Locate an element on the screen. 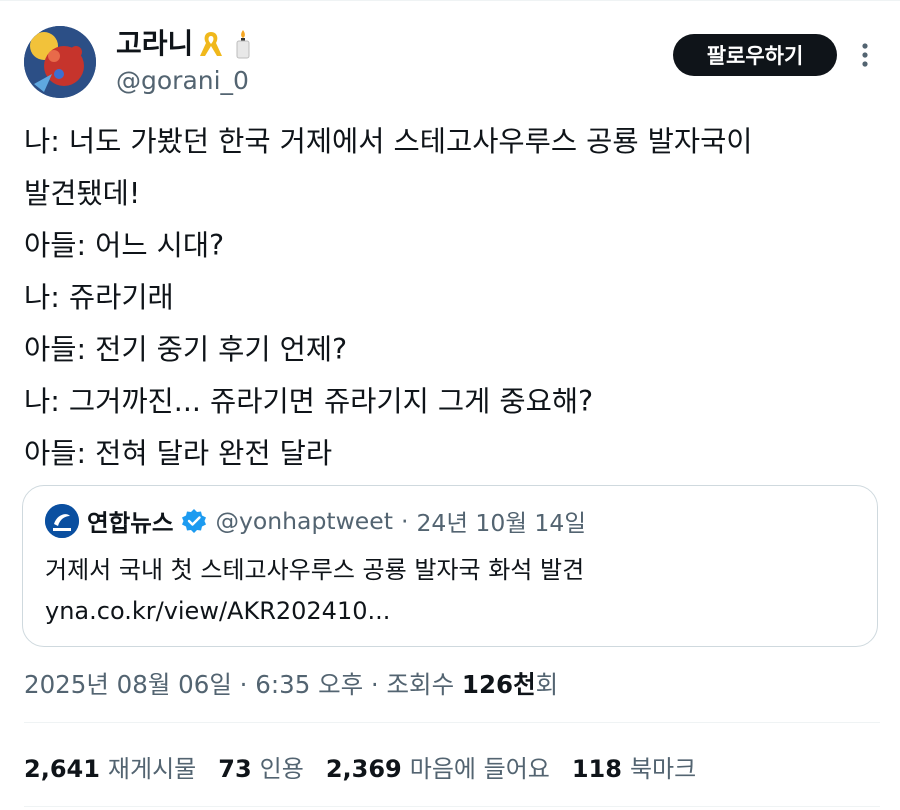 Image resolution: width=900 pixels, height=810 pixels. quoted-author-name: 연합뉴스 is located at coordinates (130, 521).